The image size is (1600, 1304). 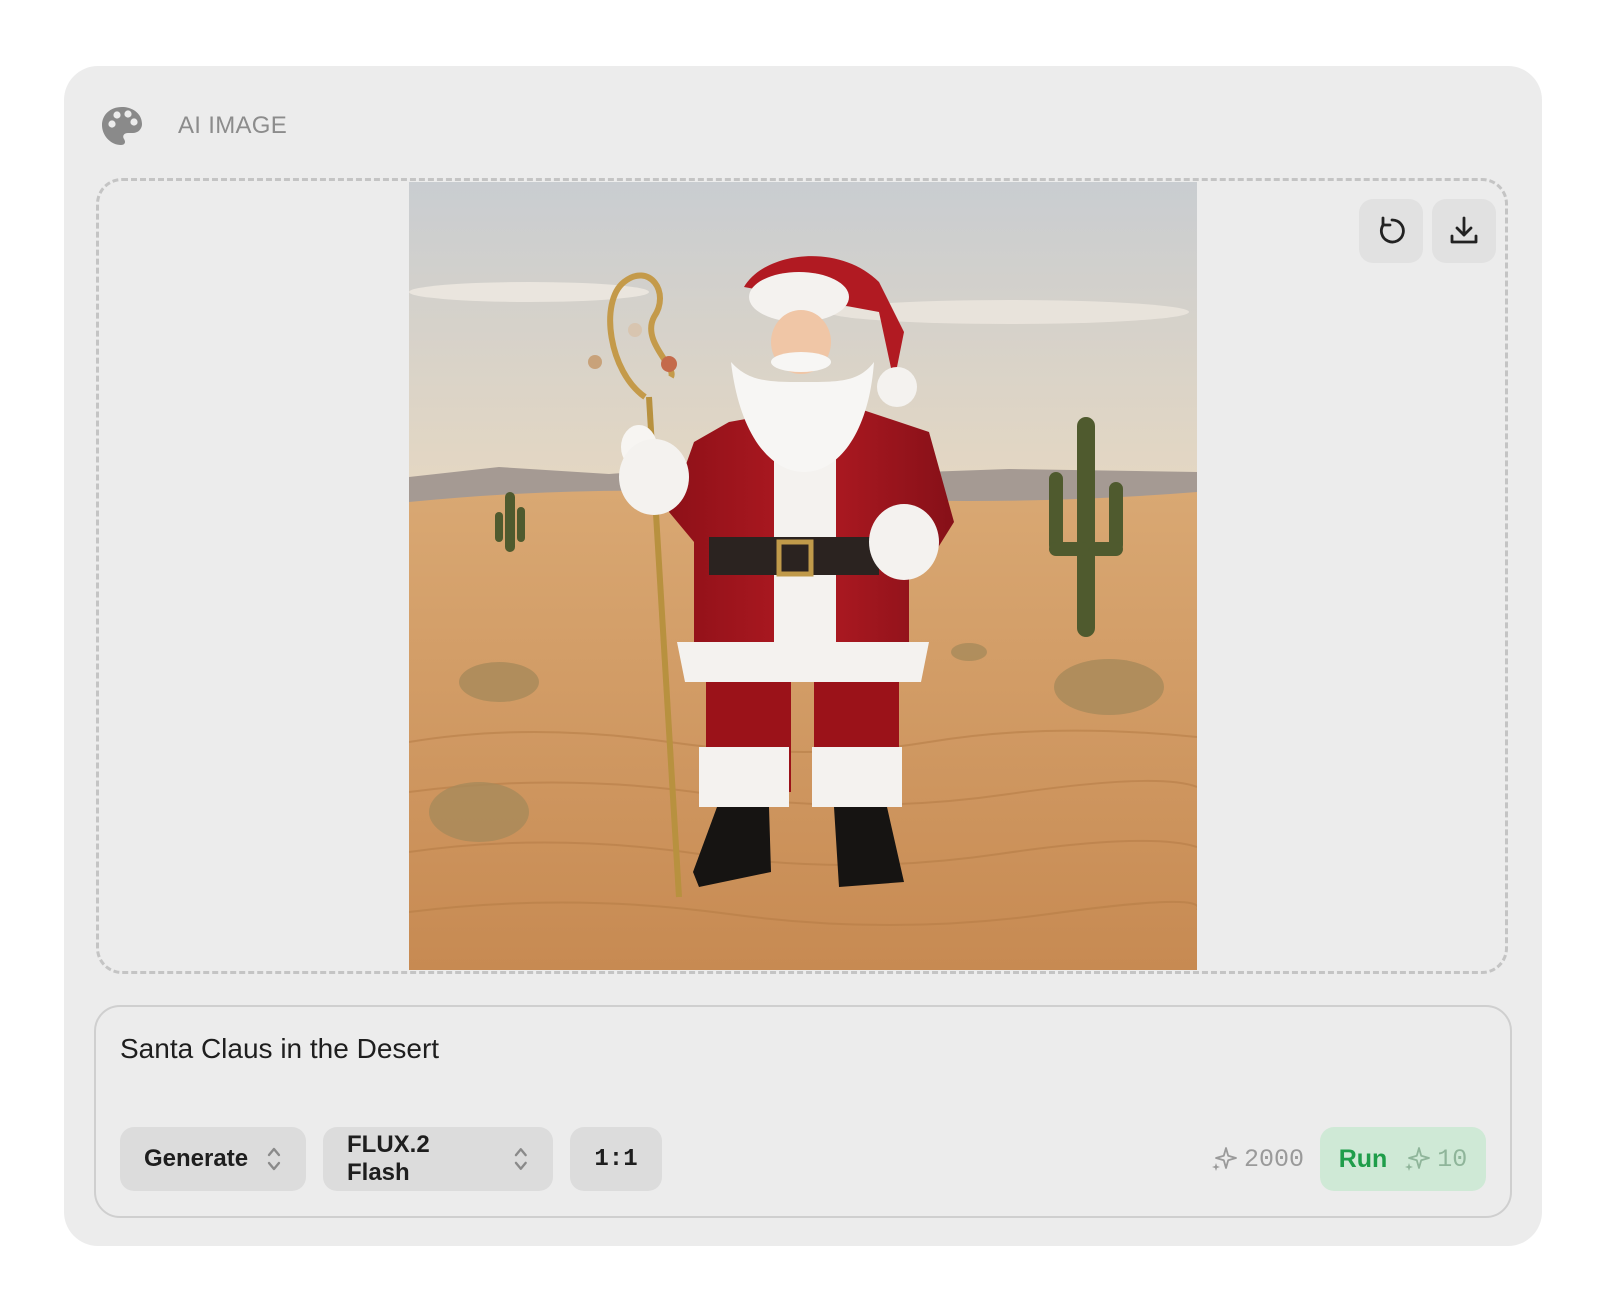 What do you see at coordinates (233, 125) in the screenshot?
I see `card-title: AI IMAGE` at bounding box center [233, 125].